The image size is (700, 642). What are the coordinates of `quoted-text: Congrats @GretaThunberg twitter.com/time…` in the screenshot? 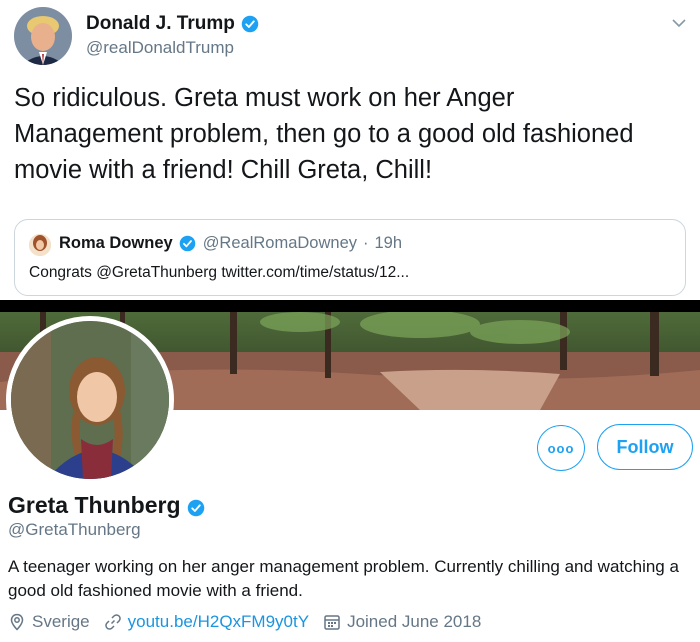 It's located at (219, 272).